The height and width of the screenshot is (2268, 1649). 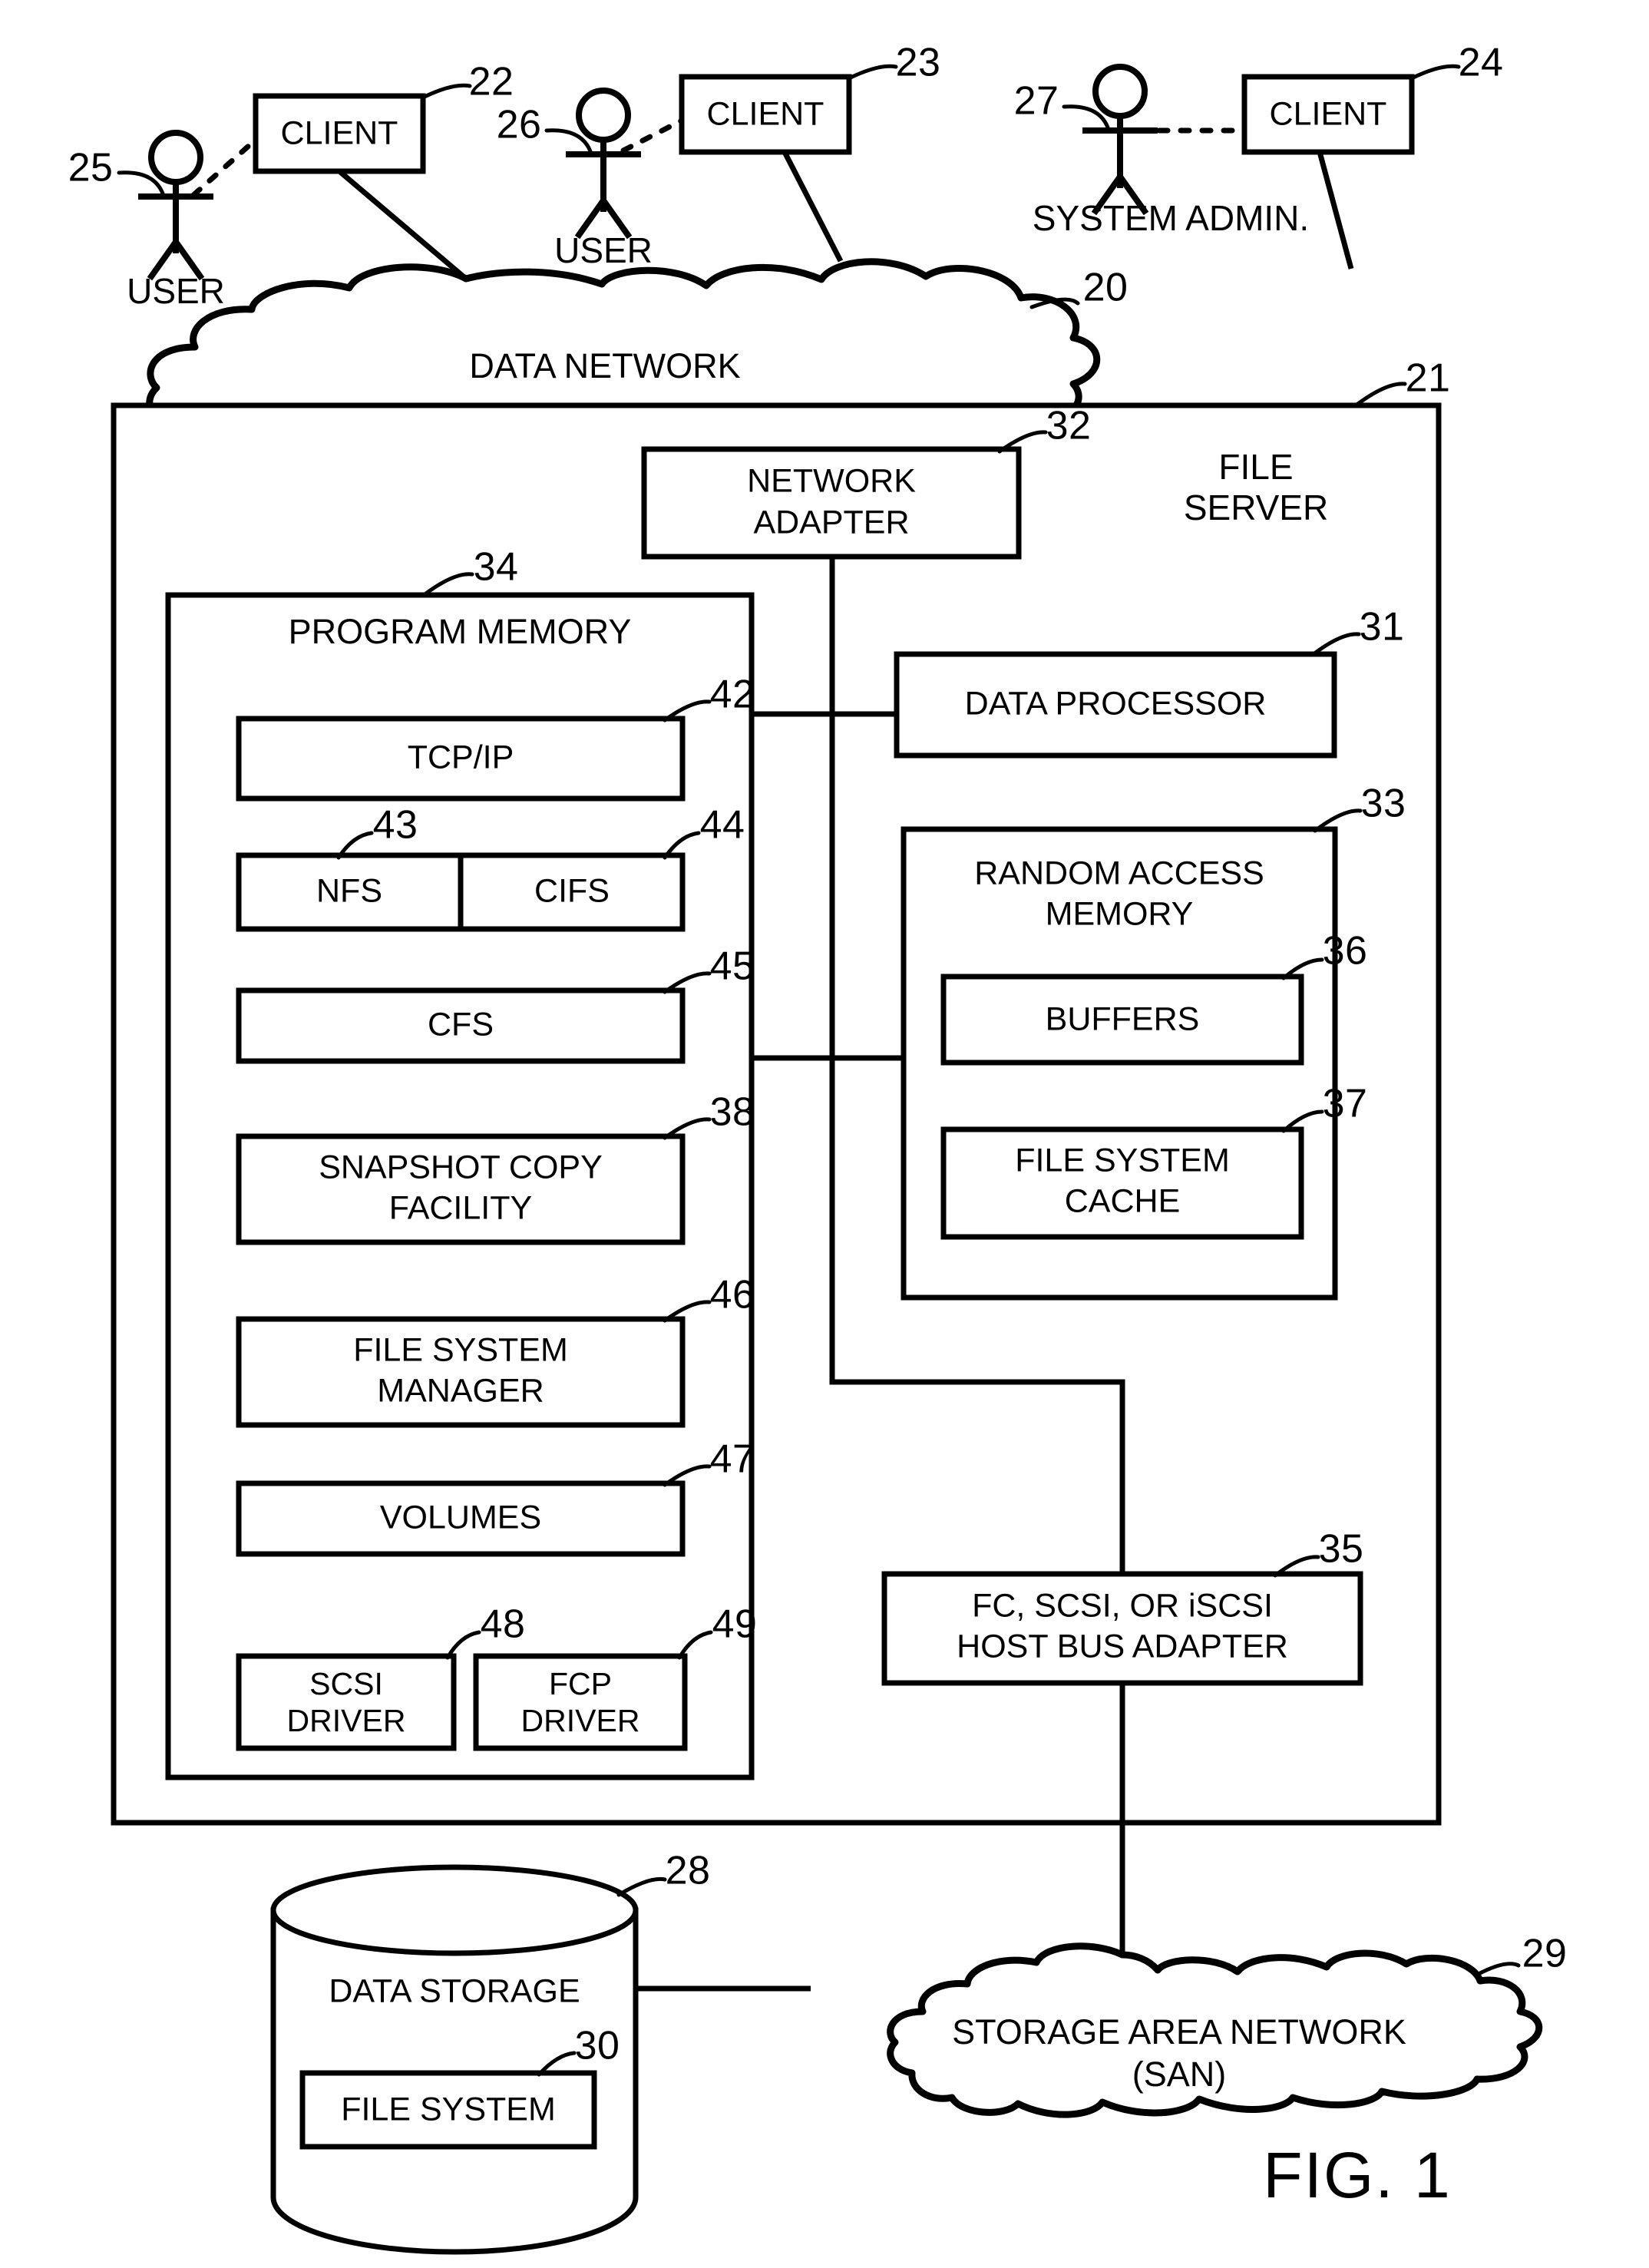 I want to click on ref-number-29: 29, so click(x=1545, y=1954).